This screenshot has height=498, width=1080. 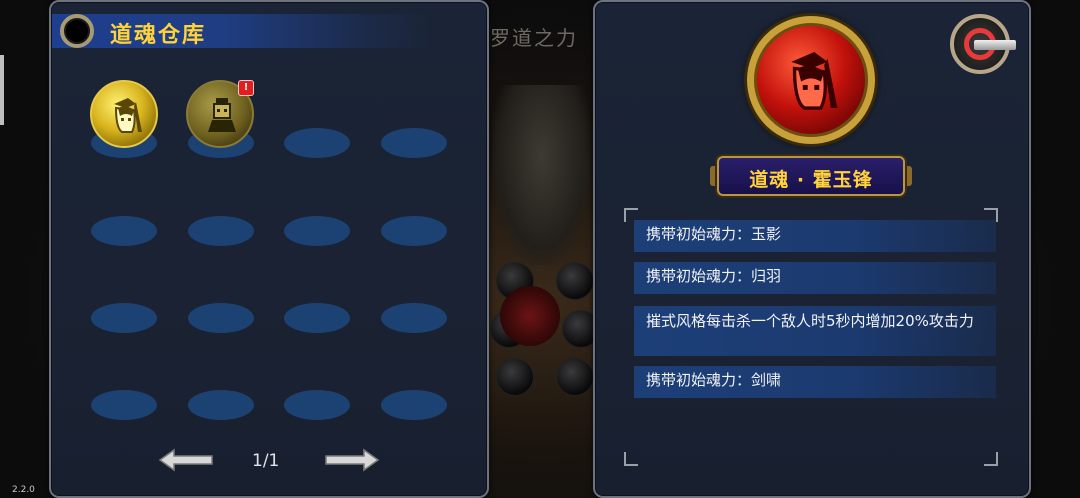 I want to click on soul-property-row: 携带初始魂力：归羽, so click(x=815, y=278).